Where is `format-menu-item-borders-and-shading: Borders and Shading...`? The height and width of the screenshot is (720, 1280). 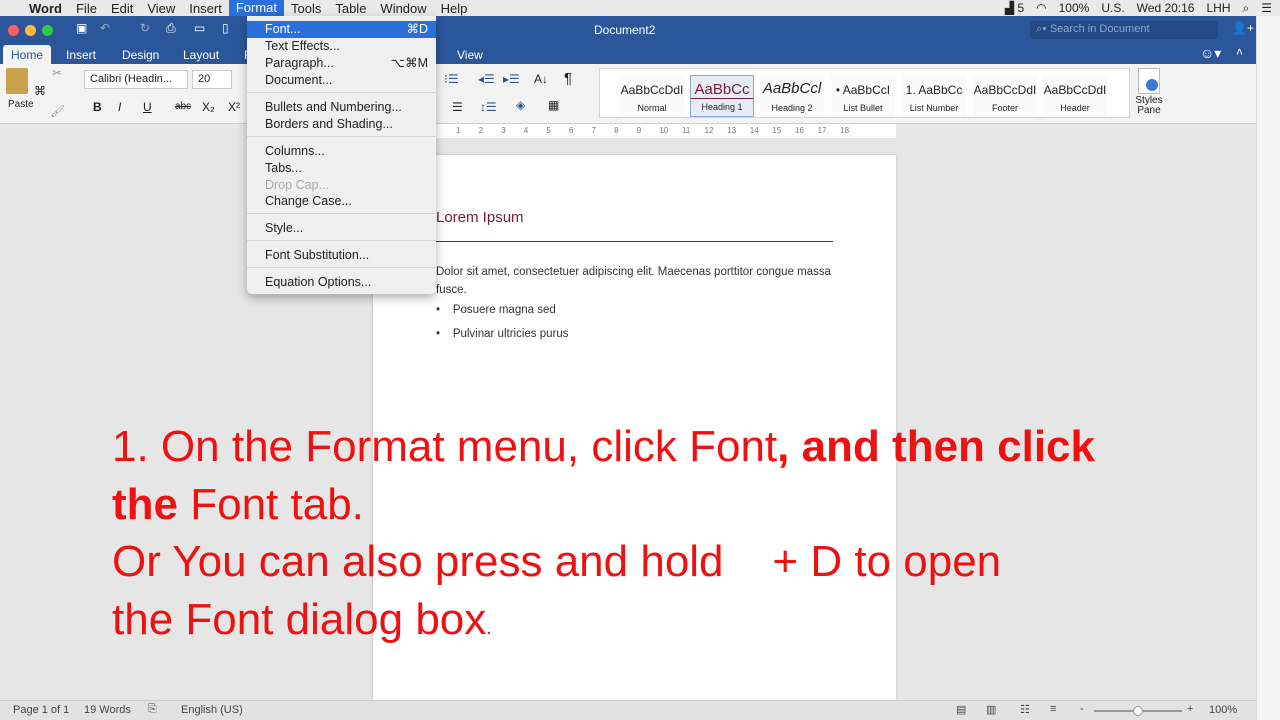 format-menu-item-borders-and-shading: Borders and Shading... is located at coordinates (341, 124).